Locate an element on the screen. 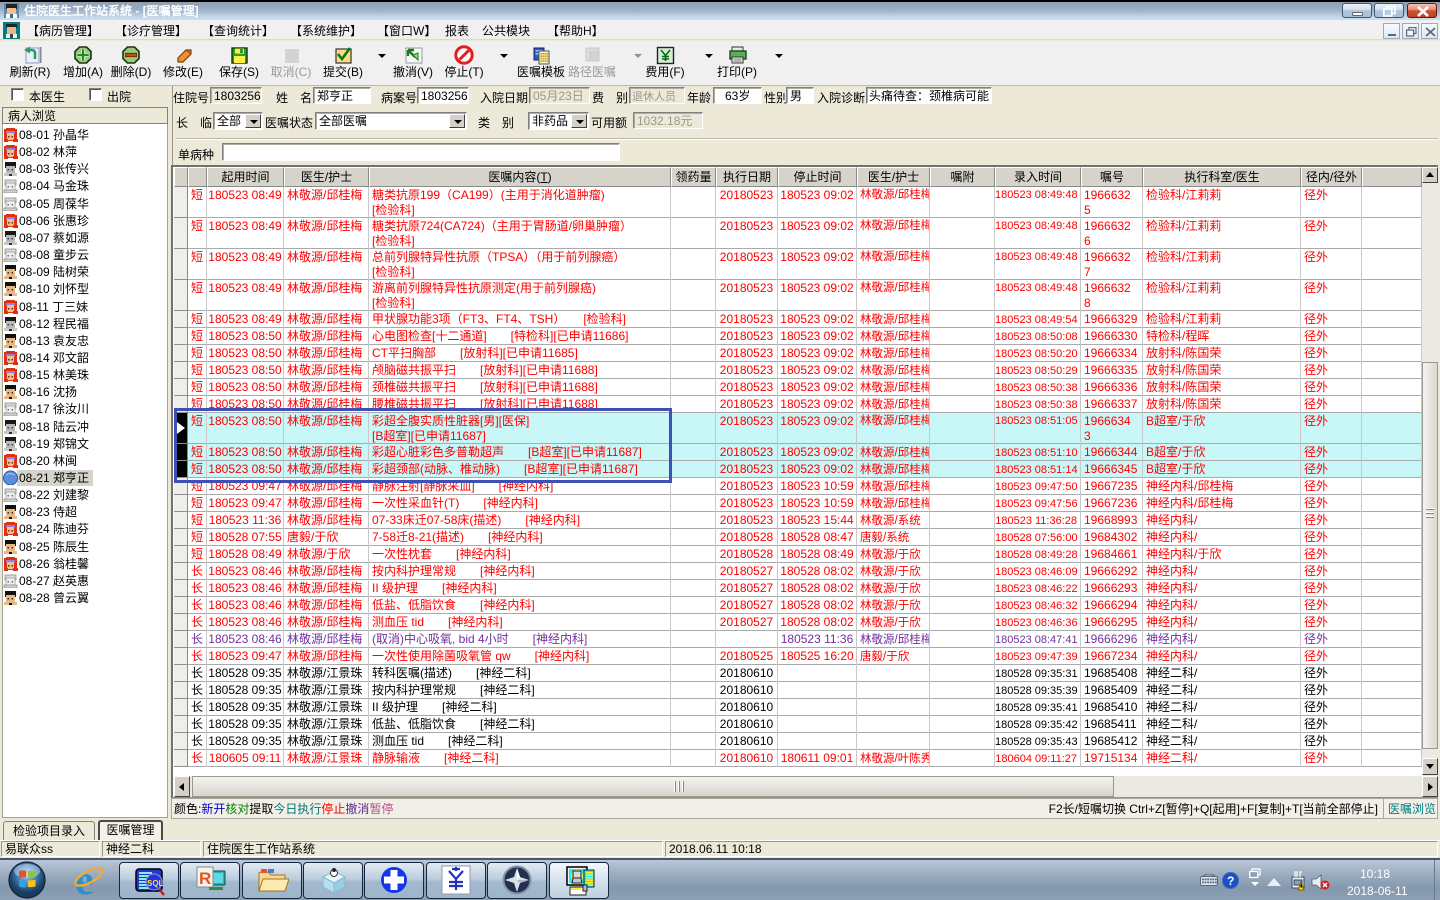 The image size is (1440, 900). svg-text: SQL is located at coordinates (155, 883).